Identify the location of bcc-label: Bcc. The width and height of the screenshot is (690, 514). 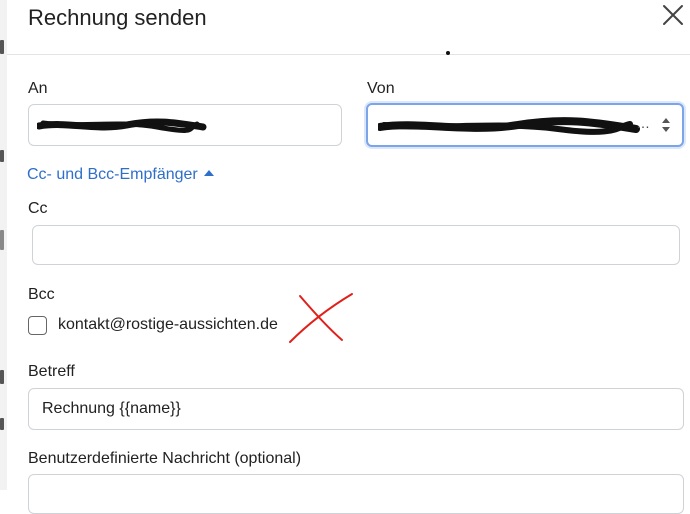
(41, 294).